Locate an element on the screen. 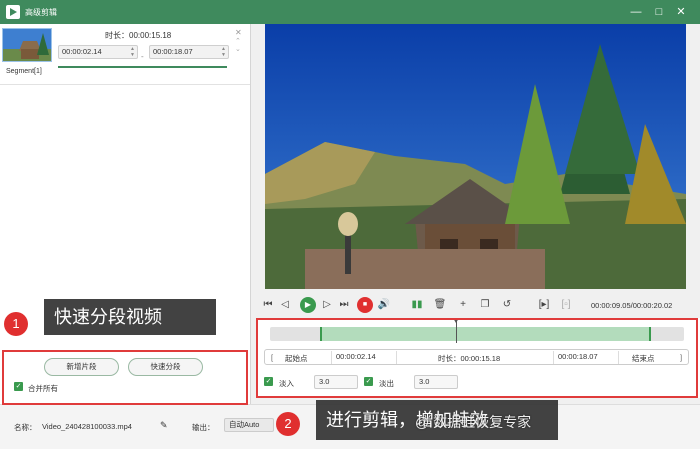  mark-in-icon: [▸] is located at coordinates (544, 305).